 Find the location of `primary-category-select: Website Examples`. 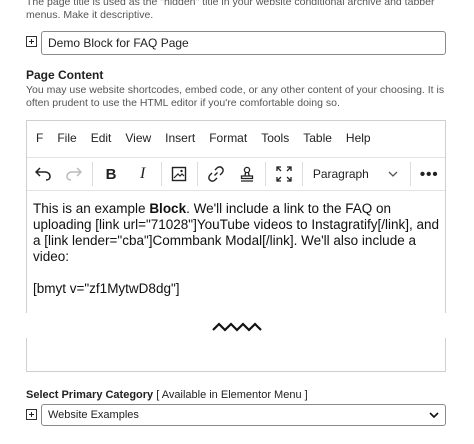

primary-category-select: Website Examples is located at coordinates (243, 415).